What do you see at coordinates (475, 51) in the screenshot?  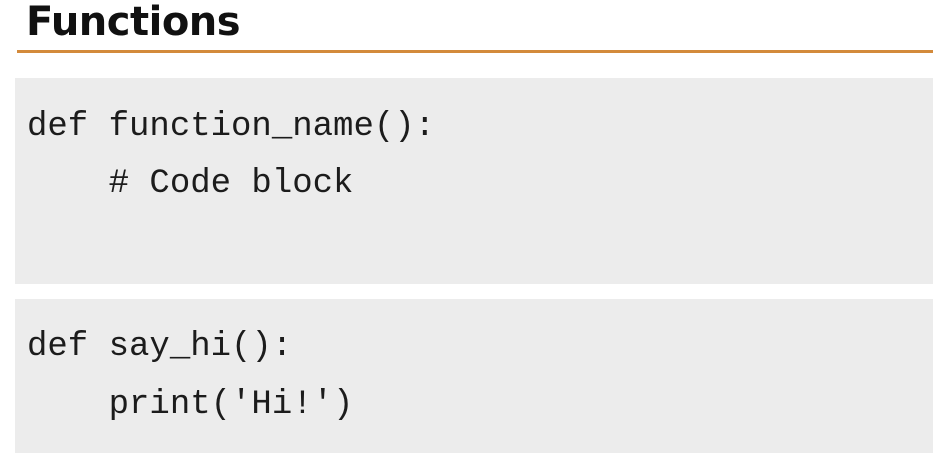 I see `title-divider` at bounding box center [475, 51].